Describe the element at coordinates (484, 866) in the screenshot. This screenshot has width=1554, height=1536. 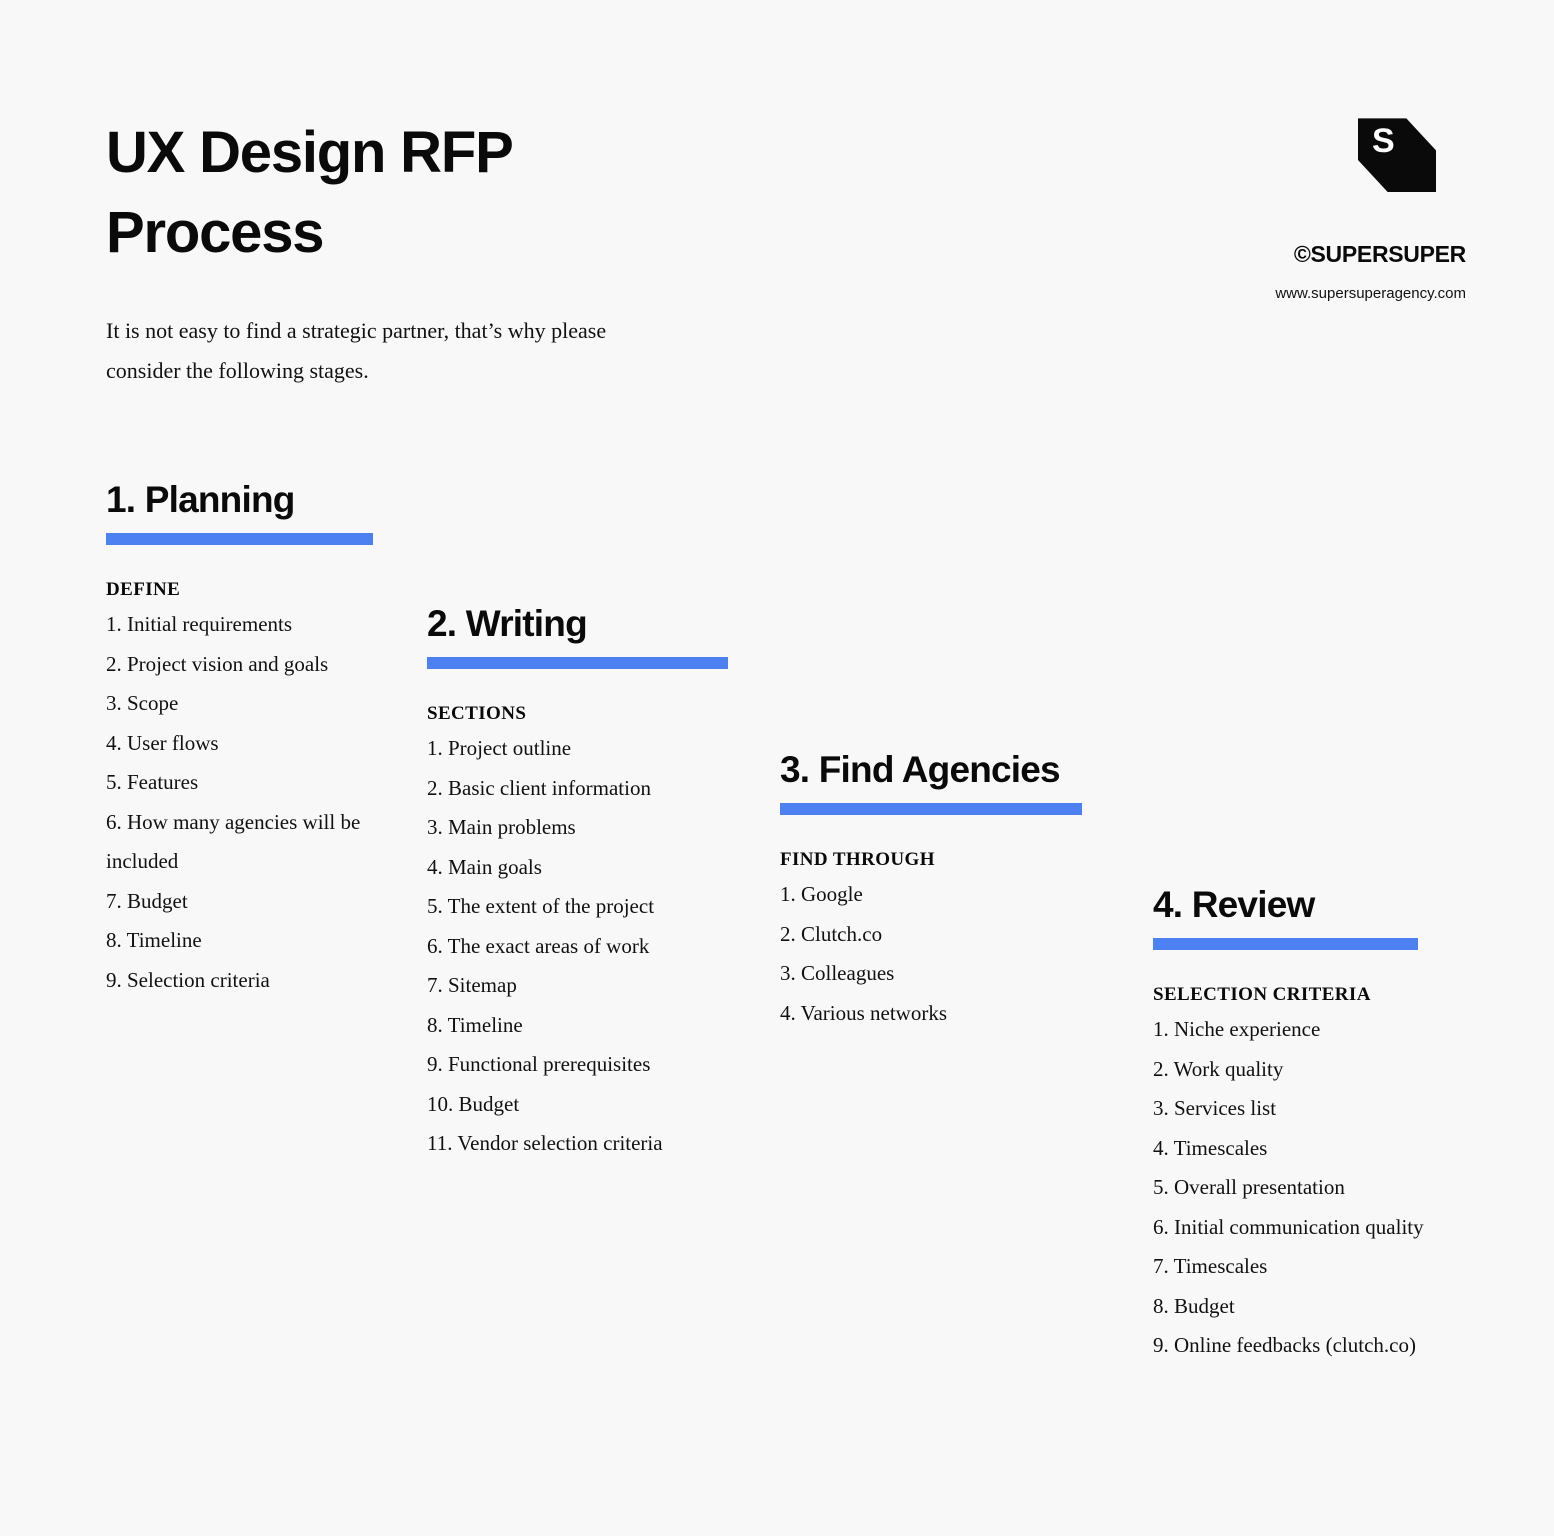
I see `list-item: 4. Main goals` at that location.